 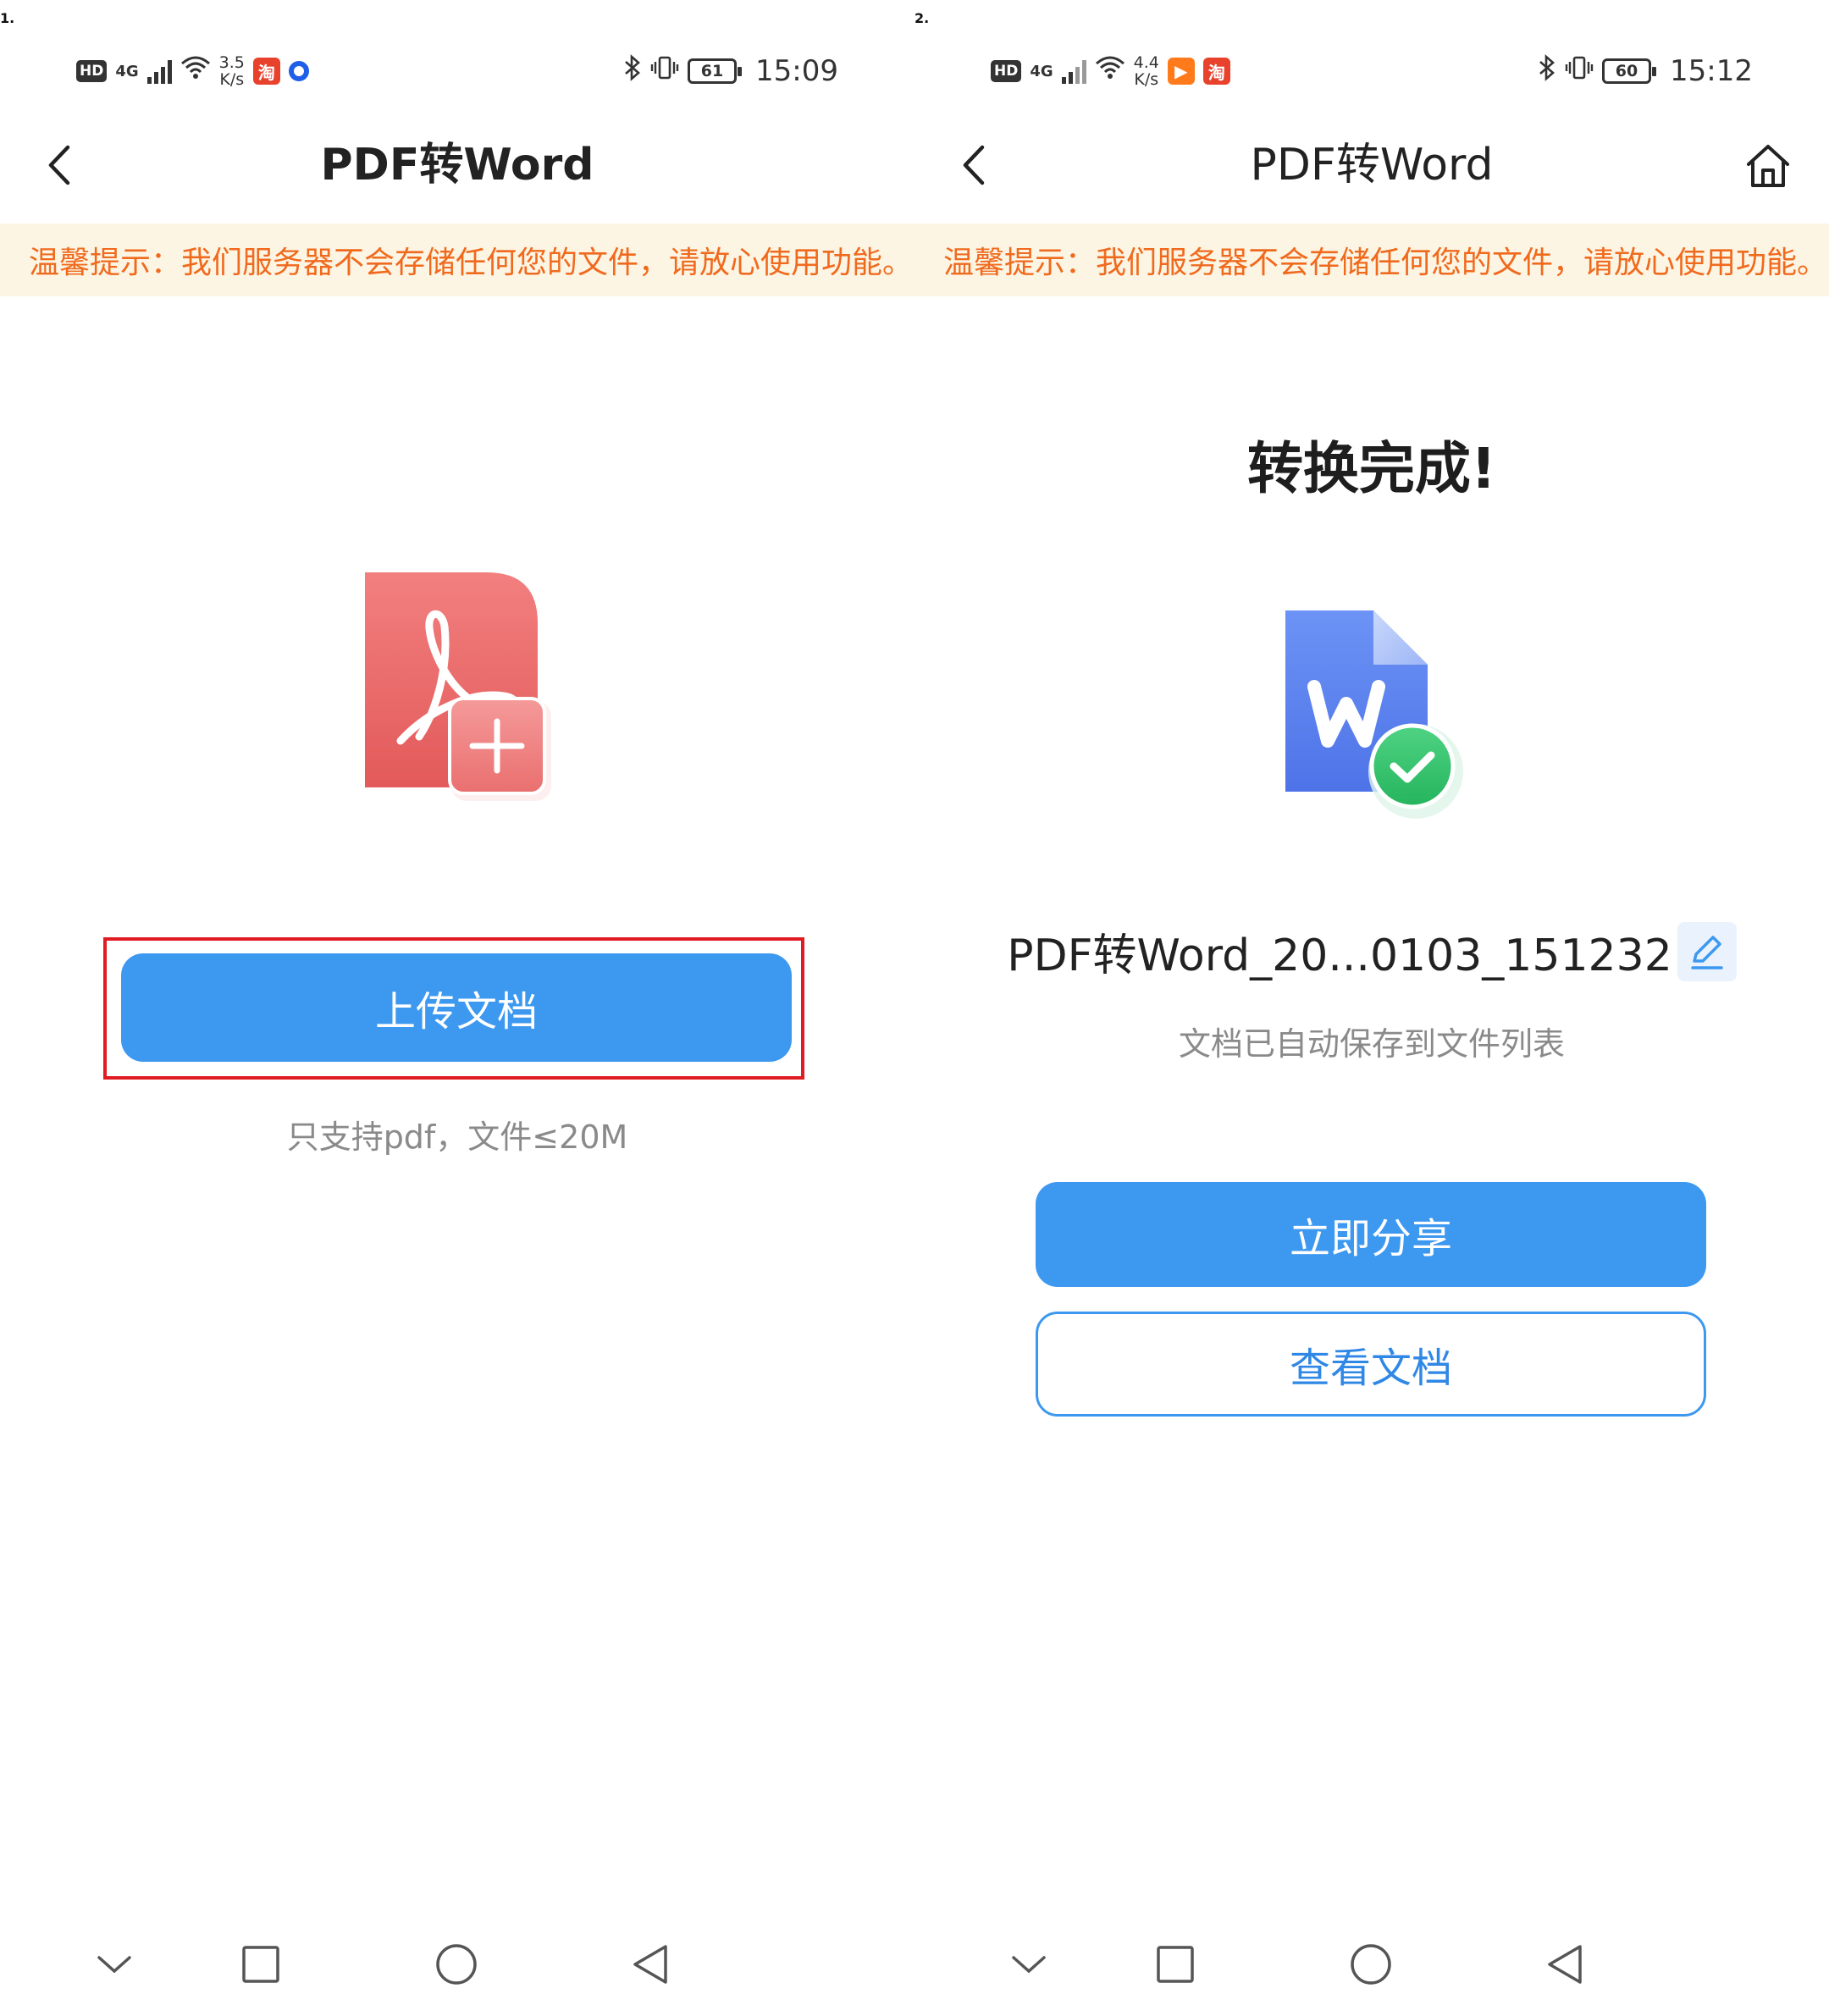 What do you see at coordinates (1711, 71) in the screenshot?
I see `status-time: 15:12` at bounding box center [1711, 71].